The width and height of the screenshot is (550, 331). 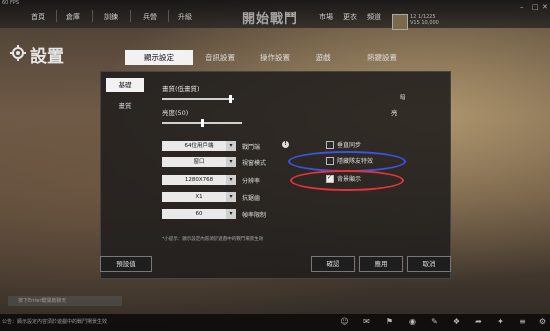 What do you see at coordinates (213, 239) in the screenshot?
I see `settings-note: *小提示：顯示設定內容須於遊戲中的戰鬥場景生效` at bounding box center [213, 239].